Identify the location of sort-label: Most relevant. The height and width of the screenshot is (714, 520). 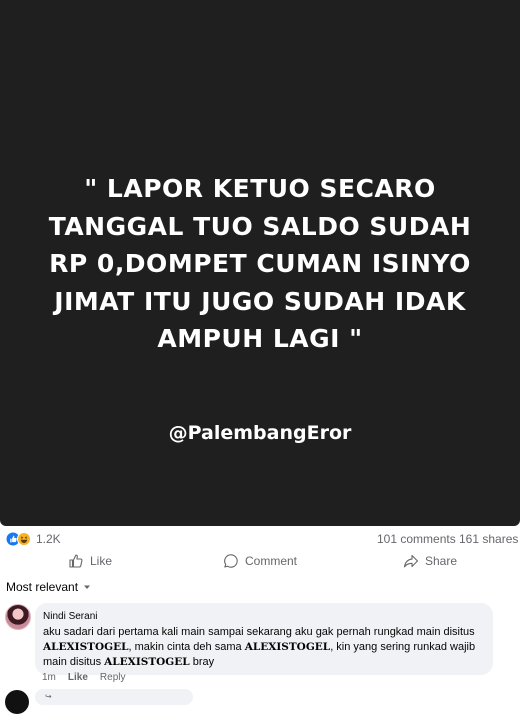
(42, 587).